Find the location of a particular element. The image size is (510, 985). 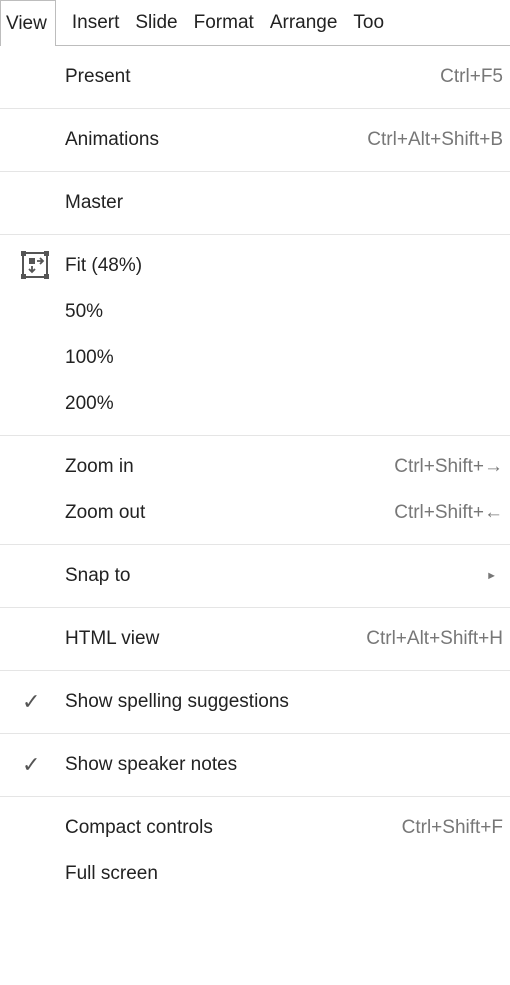

submenu-arrow-icon: ► is located at coordinates (491, 576).